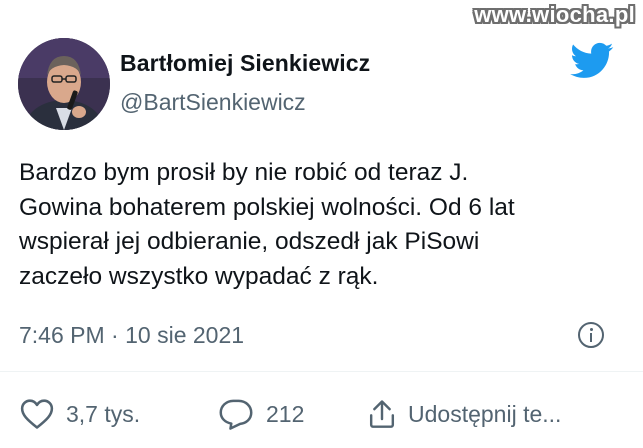 Image resolution: width=643 pixels, height=448 pixels. What do you see at coordinates (37, 414) in the screenshot?
I see `heart-icon` at bounding box center [37, 414].